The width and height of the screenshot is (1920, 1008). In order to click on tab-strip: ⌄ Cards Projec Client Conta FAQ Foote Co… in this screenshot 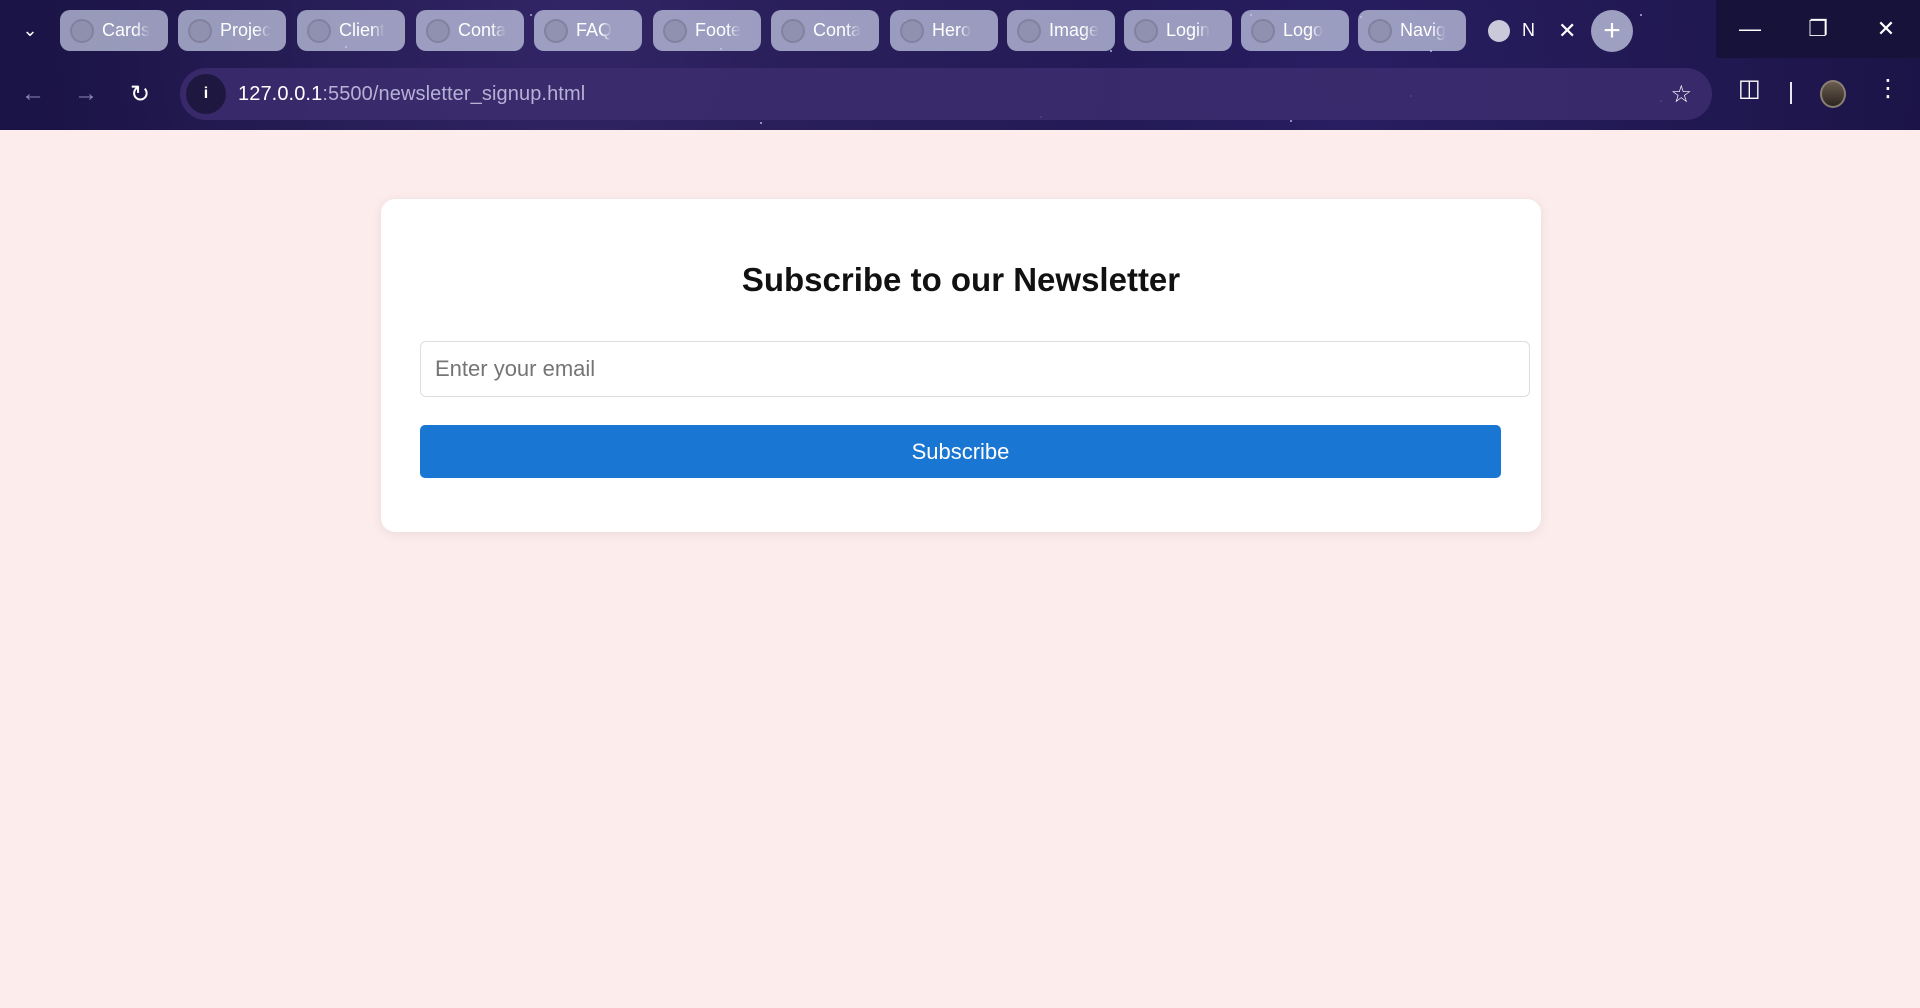, I will do `click(960, 30)`.